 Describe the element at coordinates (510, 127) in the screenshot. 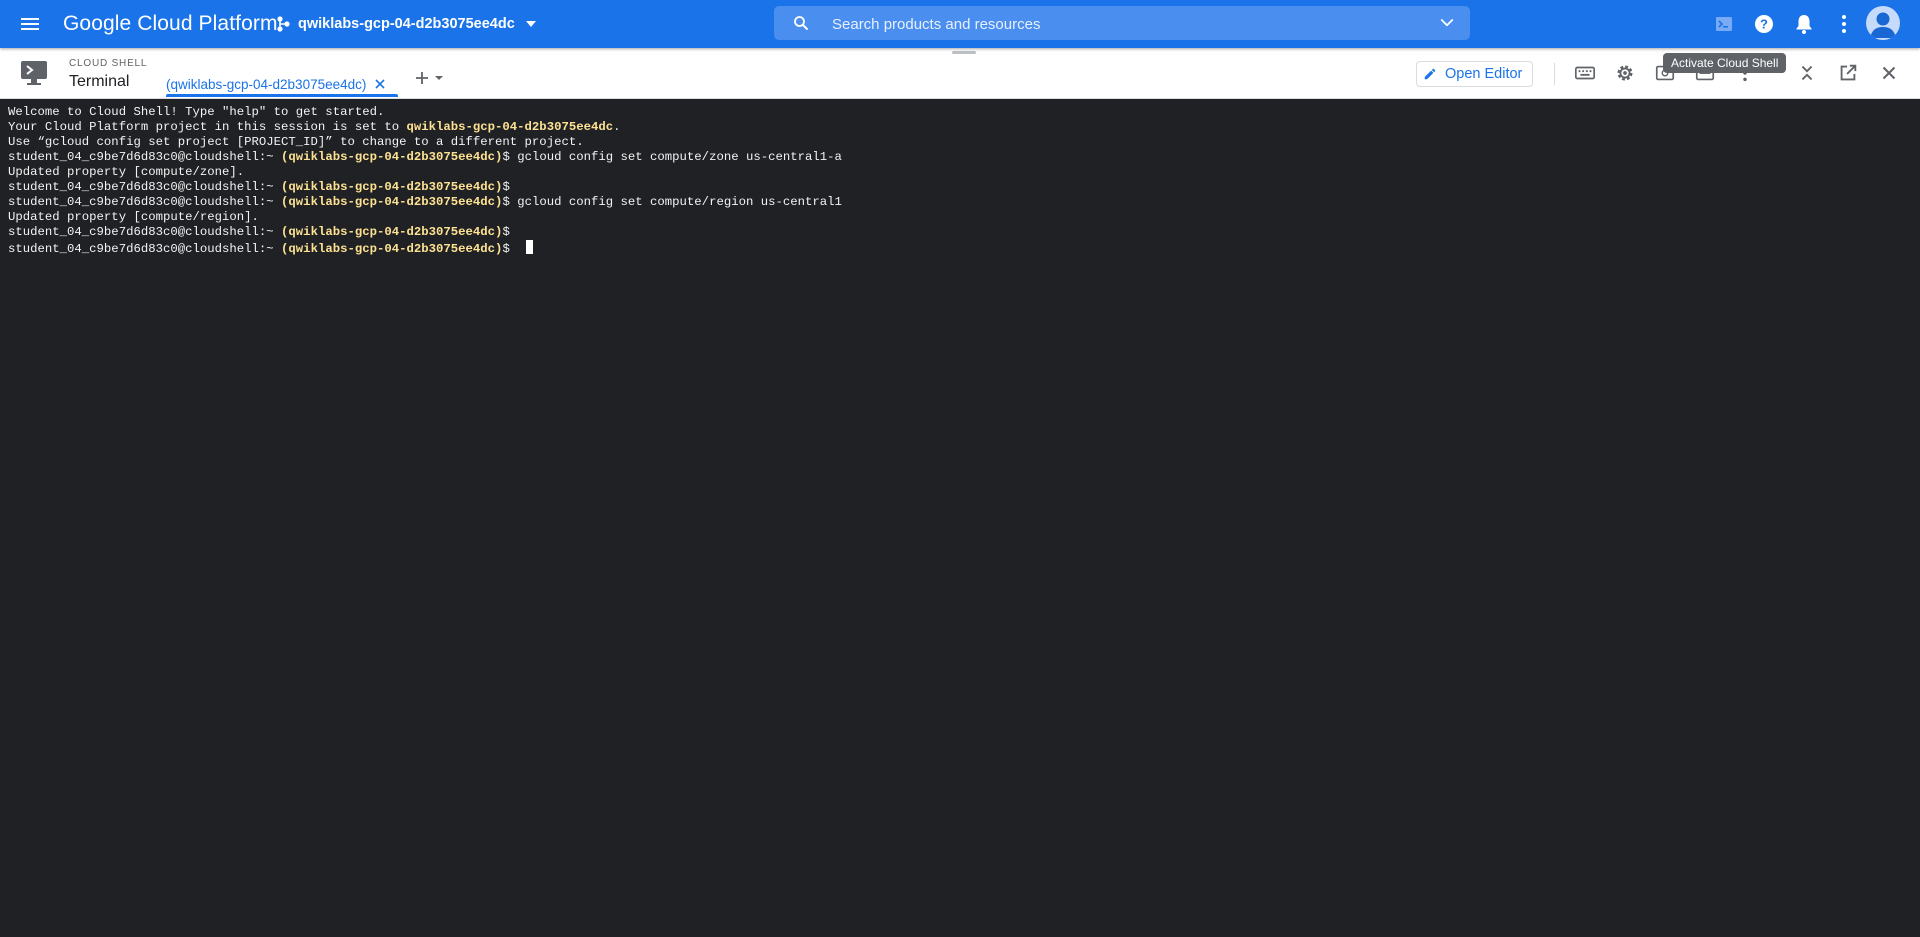

I see `project-id: qwiklabs-gcp-04-d2b3075ee4dc` at that location.